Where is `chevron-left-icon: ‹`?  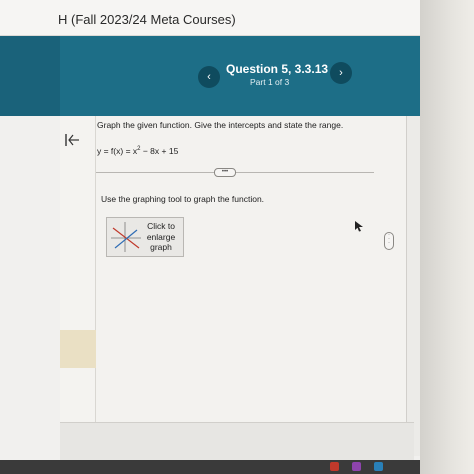 chevron-left-icon: ‹ is located at coordinates (209, 77).